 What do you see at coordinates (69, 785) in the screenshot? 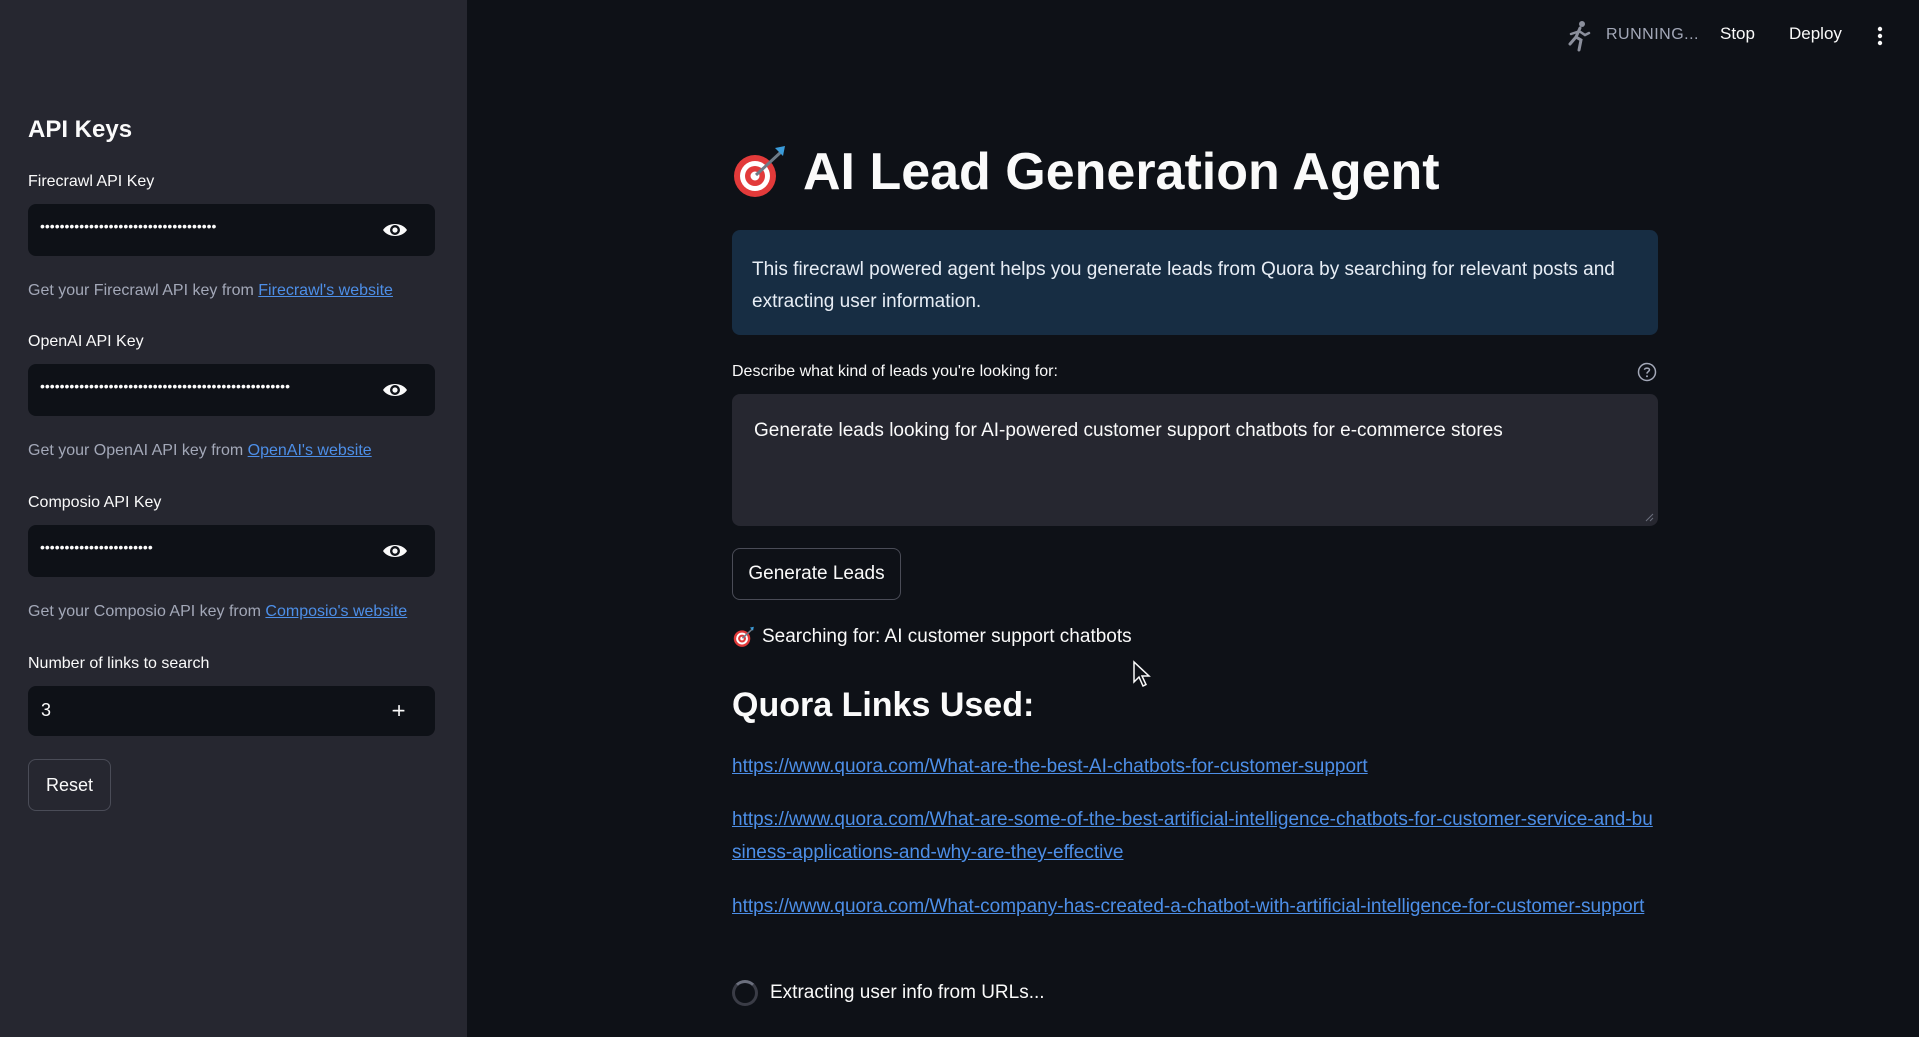
I see `reset-button: Reset` at bounding box center [69, 785].